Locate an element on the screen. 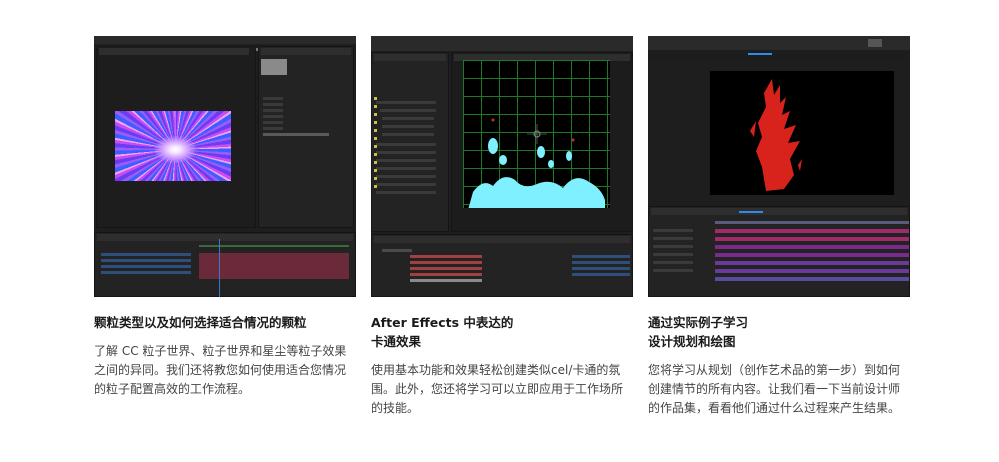  particle-burst-screenshot is located at coordinates (225, 166).